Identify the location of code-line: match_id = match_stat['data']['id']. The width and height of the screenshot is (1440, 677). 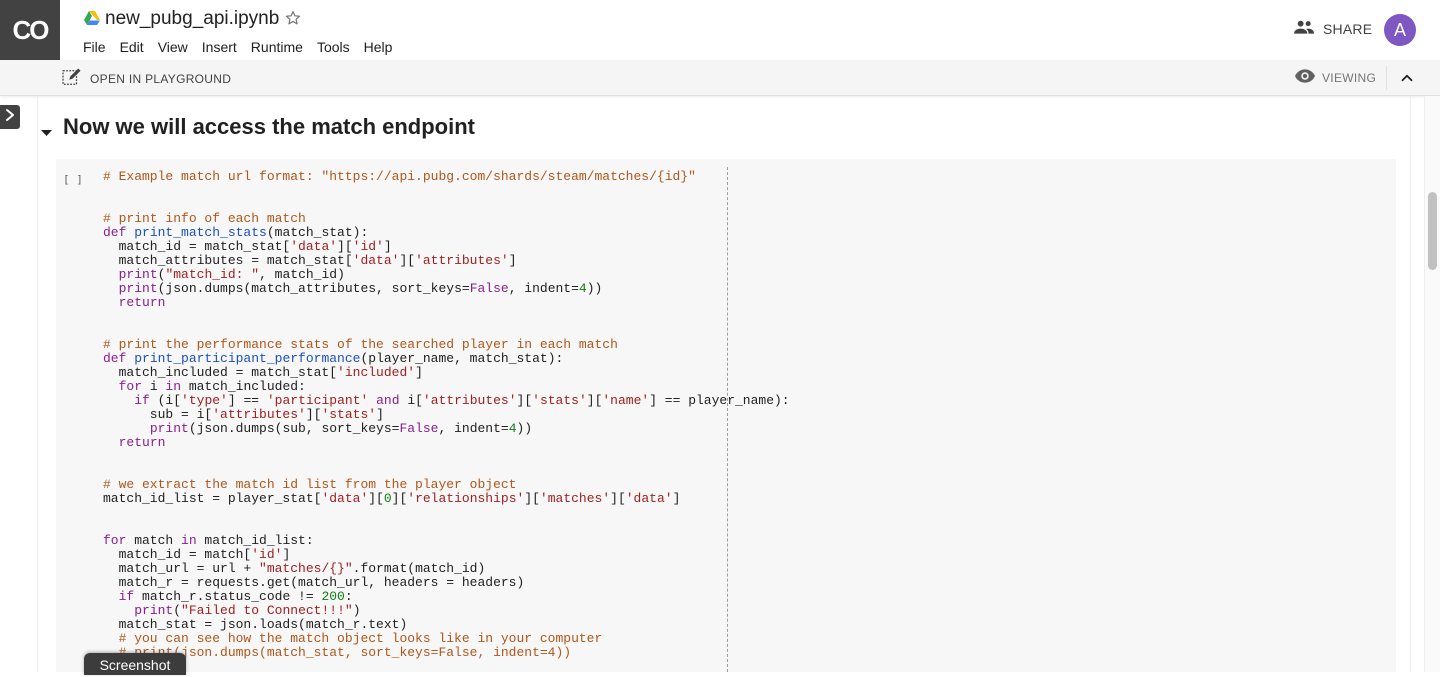
(446, 247).